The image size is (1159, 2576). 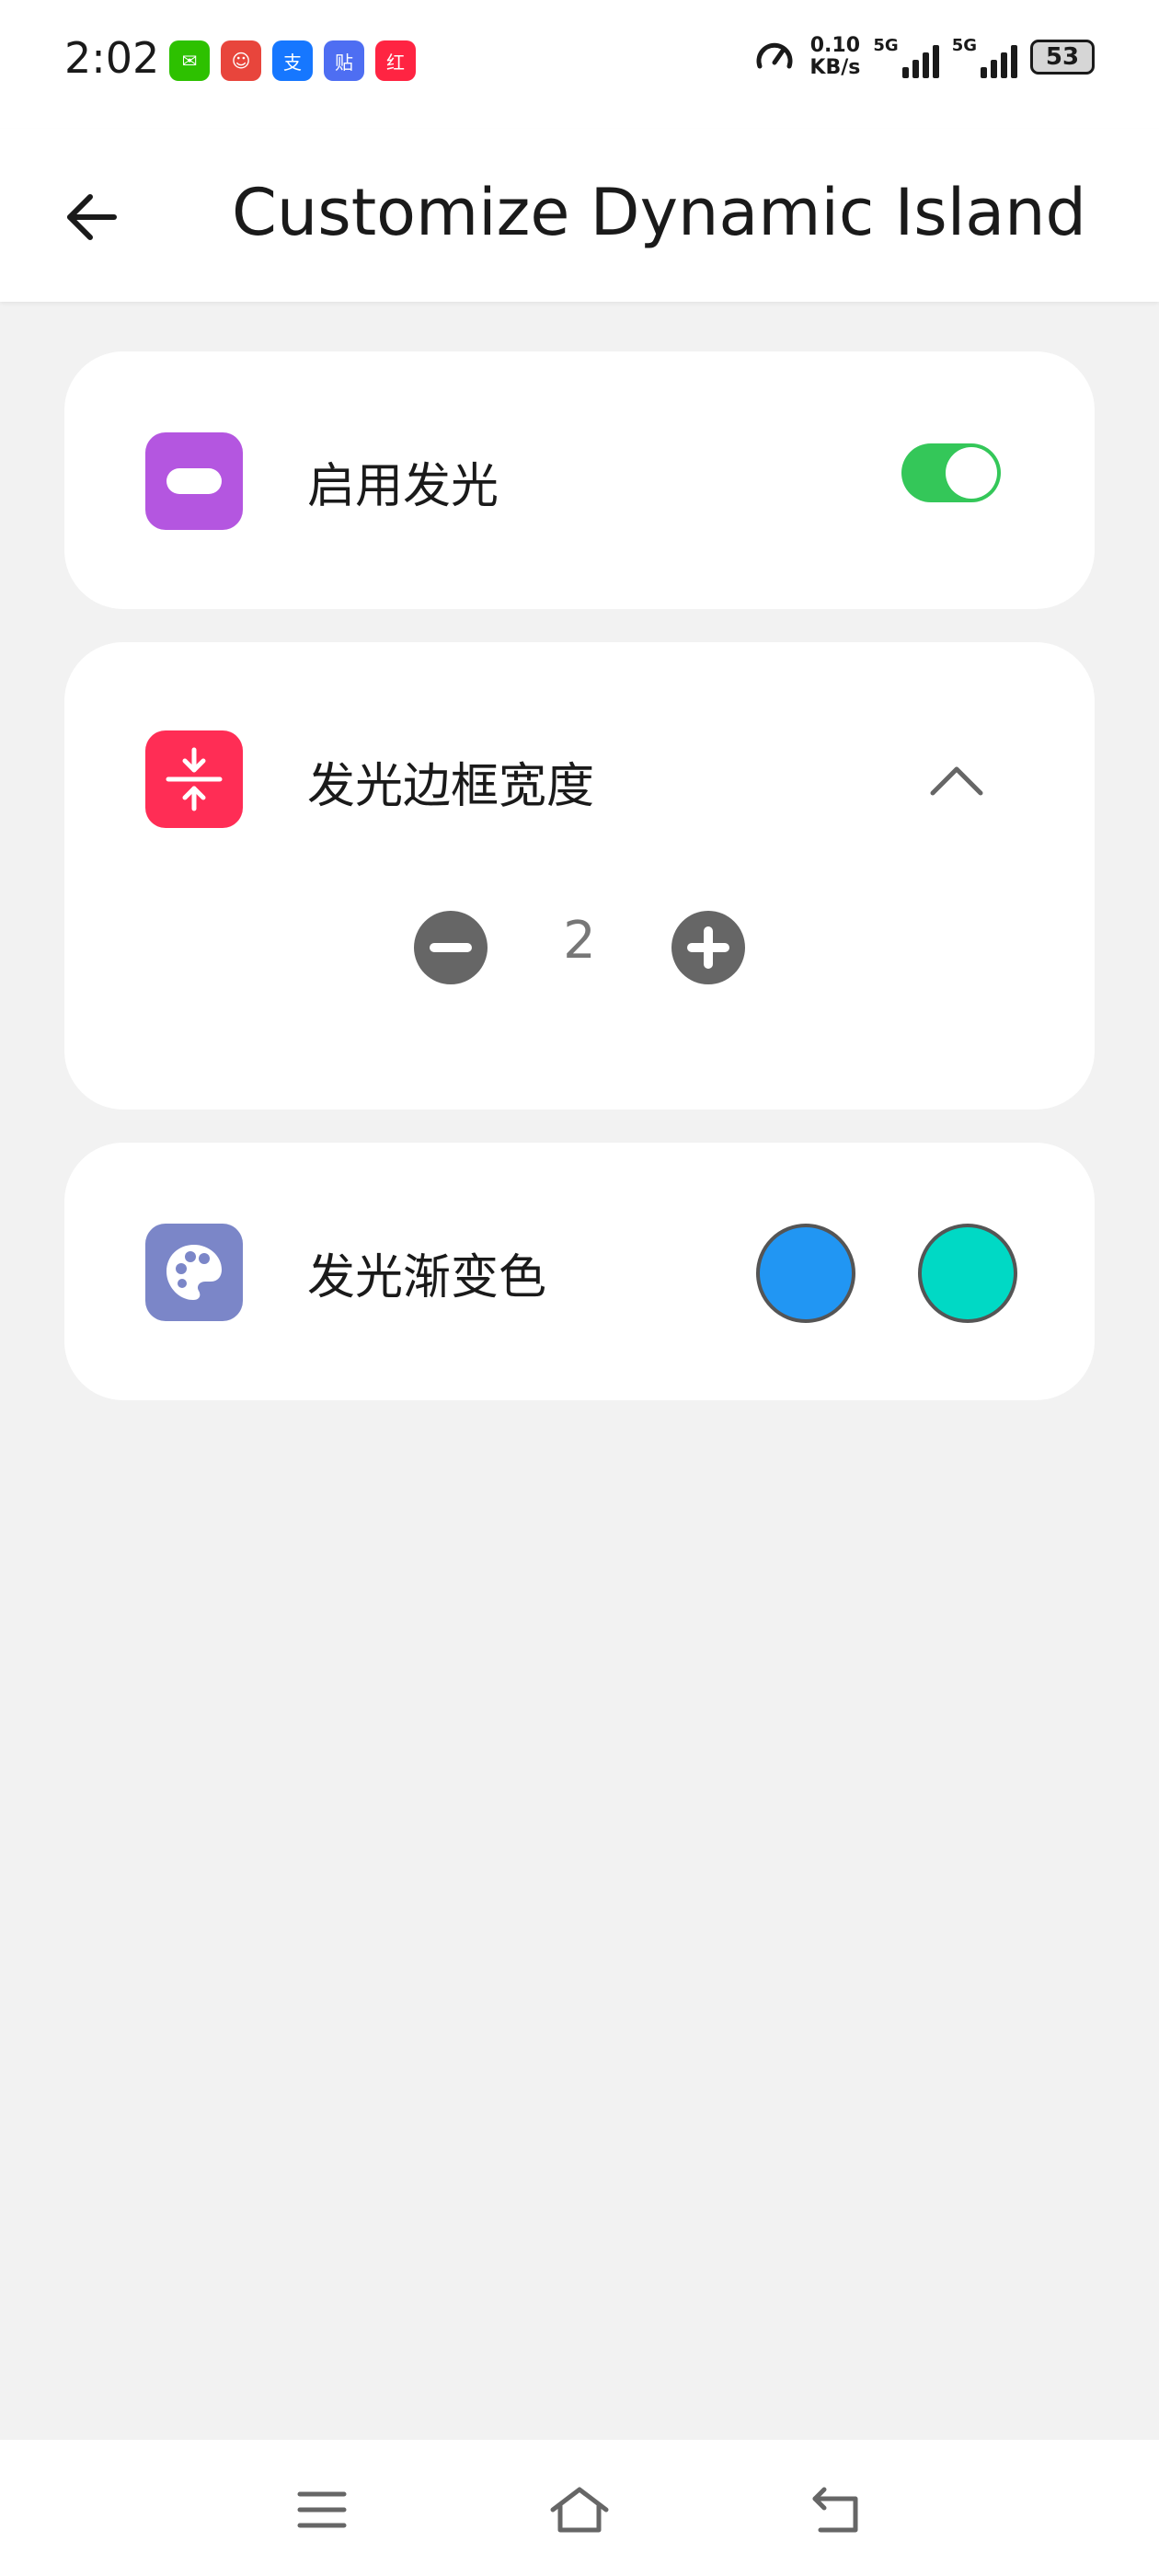 What do you see at coordinates (835, 67) in the screenshot?
I see `network-speed-unit: KB/s` at bounding box center [835, 67].